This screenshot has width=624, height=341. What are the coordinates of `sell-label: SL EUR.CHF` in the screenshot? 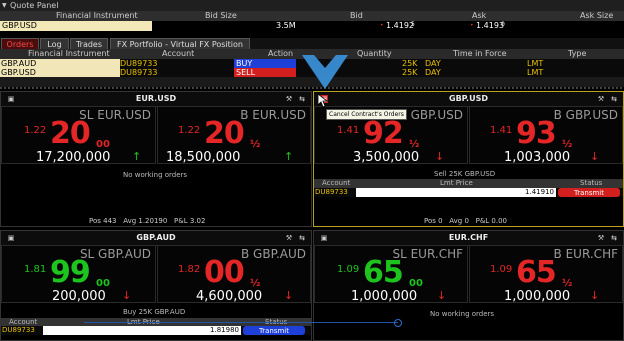 It's located at (427, 254).